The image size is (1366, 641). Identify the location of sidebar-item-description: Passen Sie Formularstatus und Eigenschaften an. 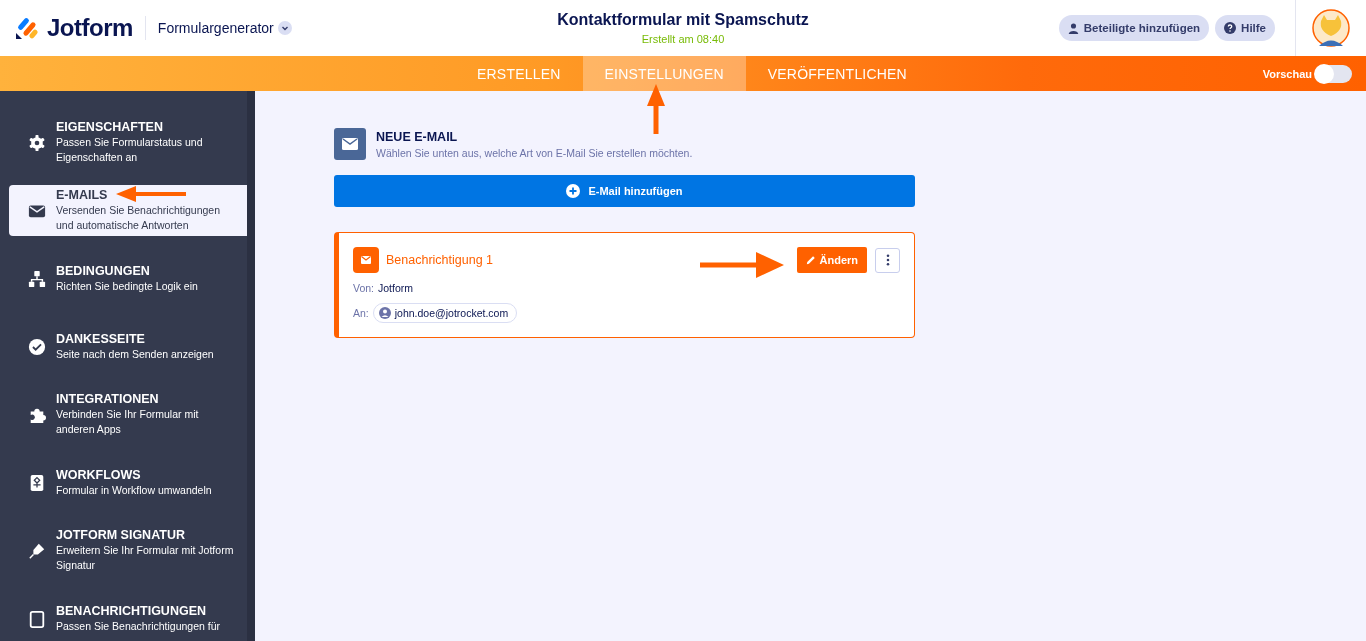
(130, 150).